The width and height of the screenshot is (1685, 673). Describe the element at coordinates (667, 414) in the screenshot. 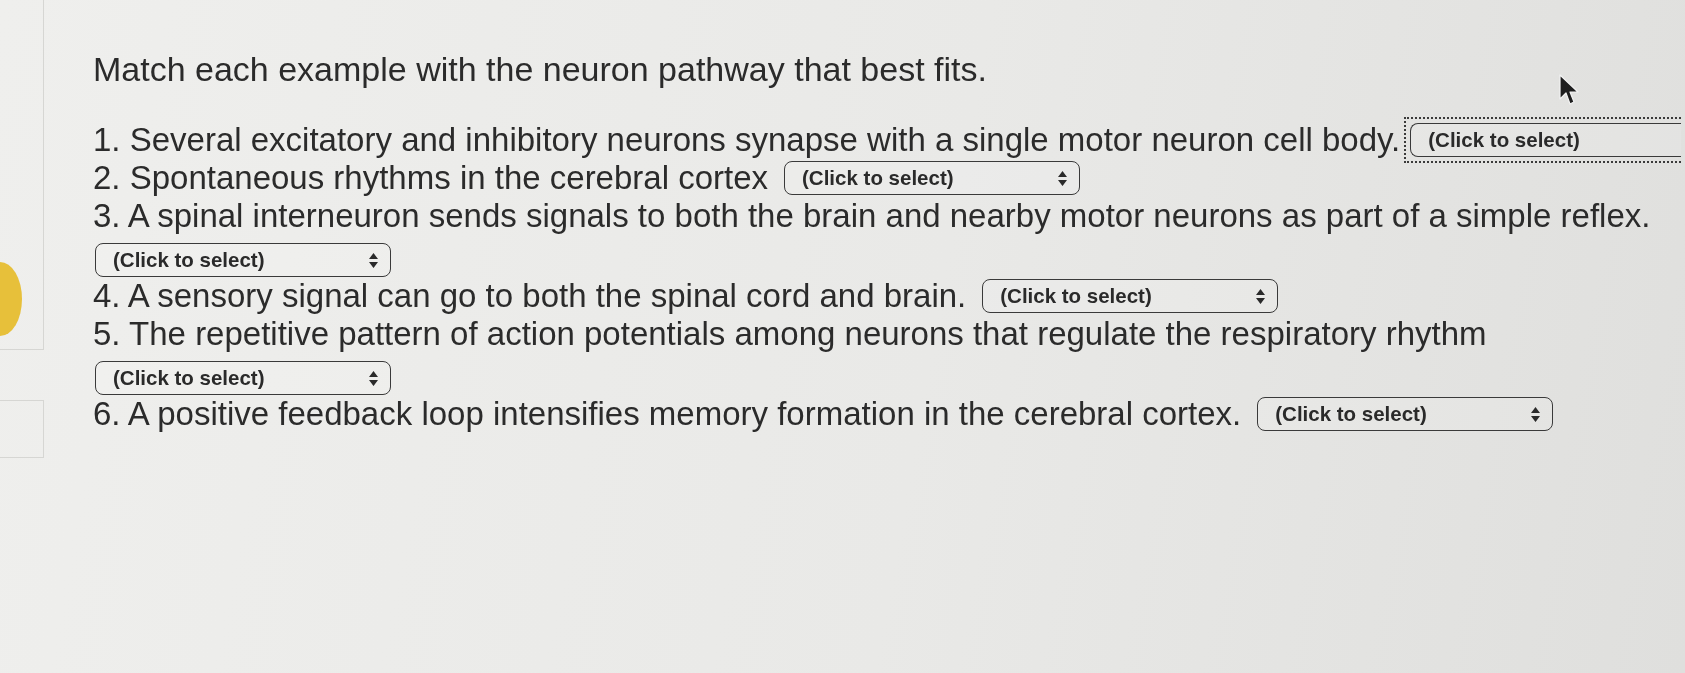

I see `question-text: 6. A positive feedback loop intensifies memory formation in the cerebral cortex.` at that location.